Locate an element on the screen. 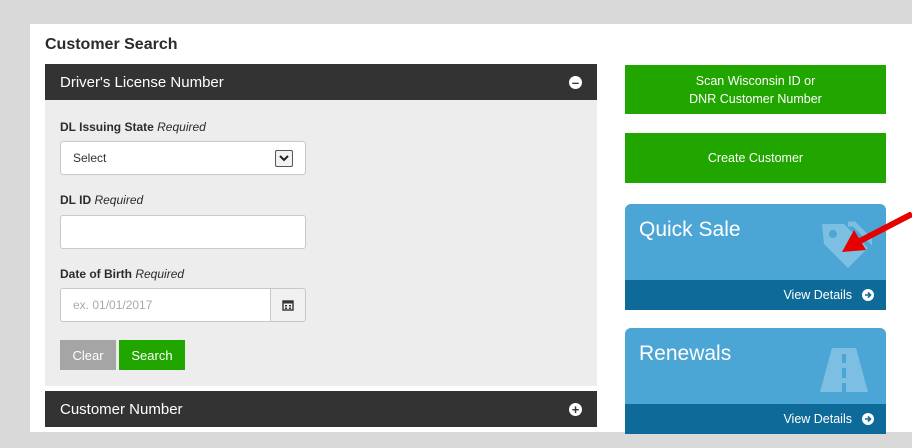 This screenshot has height=448, width=912. dob-label-text: Date of Birth is located at coordinates (96, 274).